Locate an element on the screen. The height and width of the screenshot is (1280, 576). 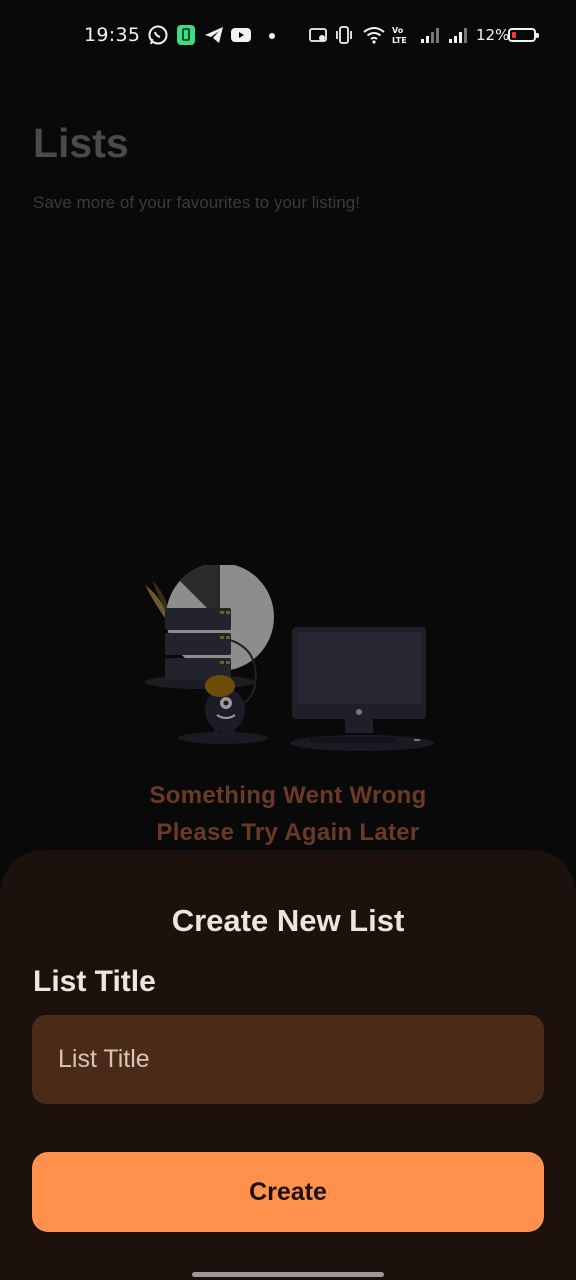
svg-text: LTE is located at coordinates (399, 40).